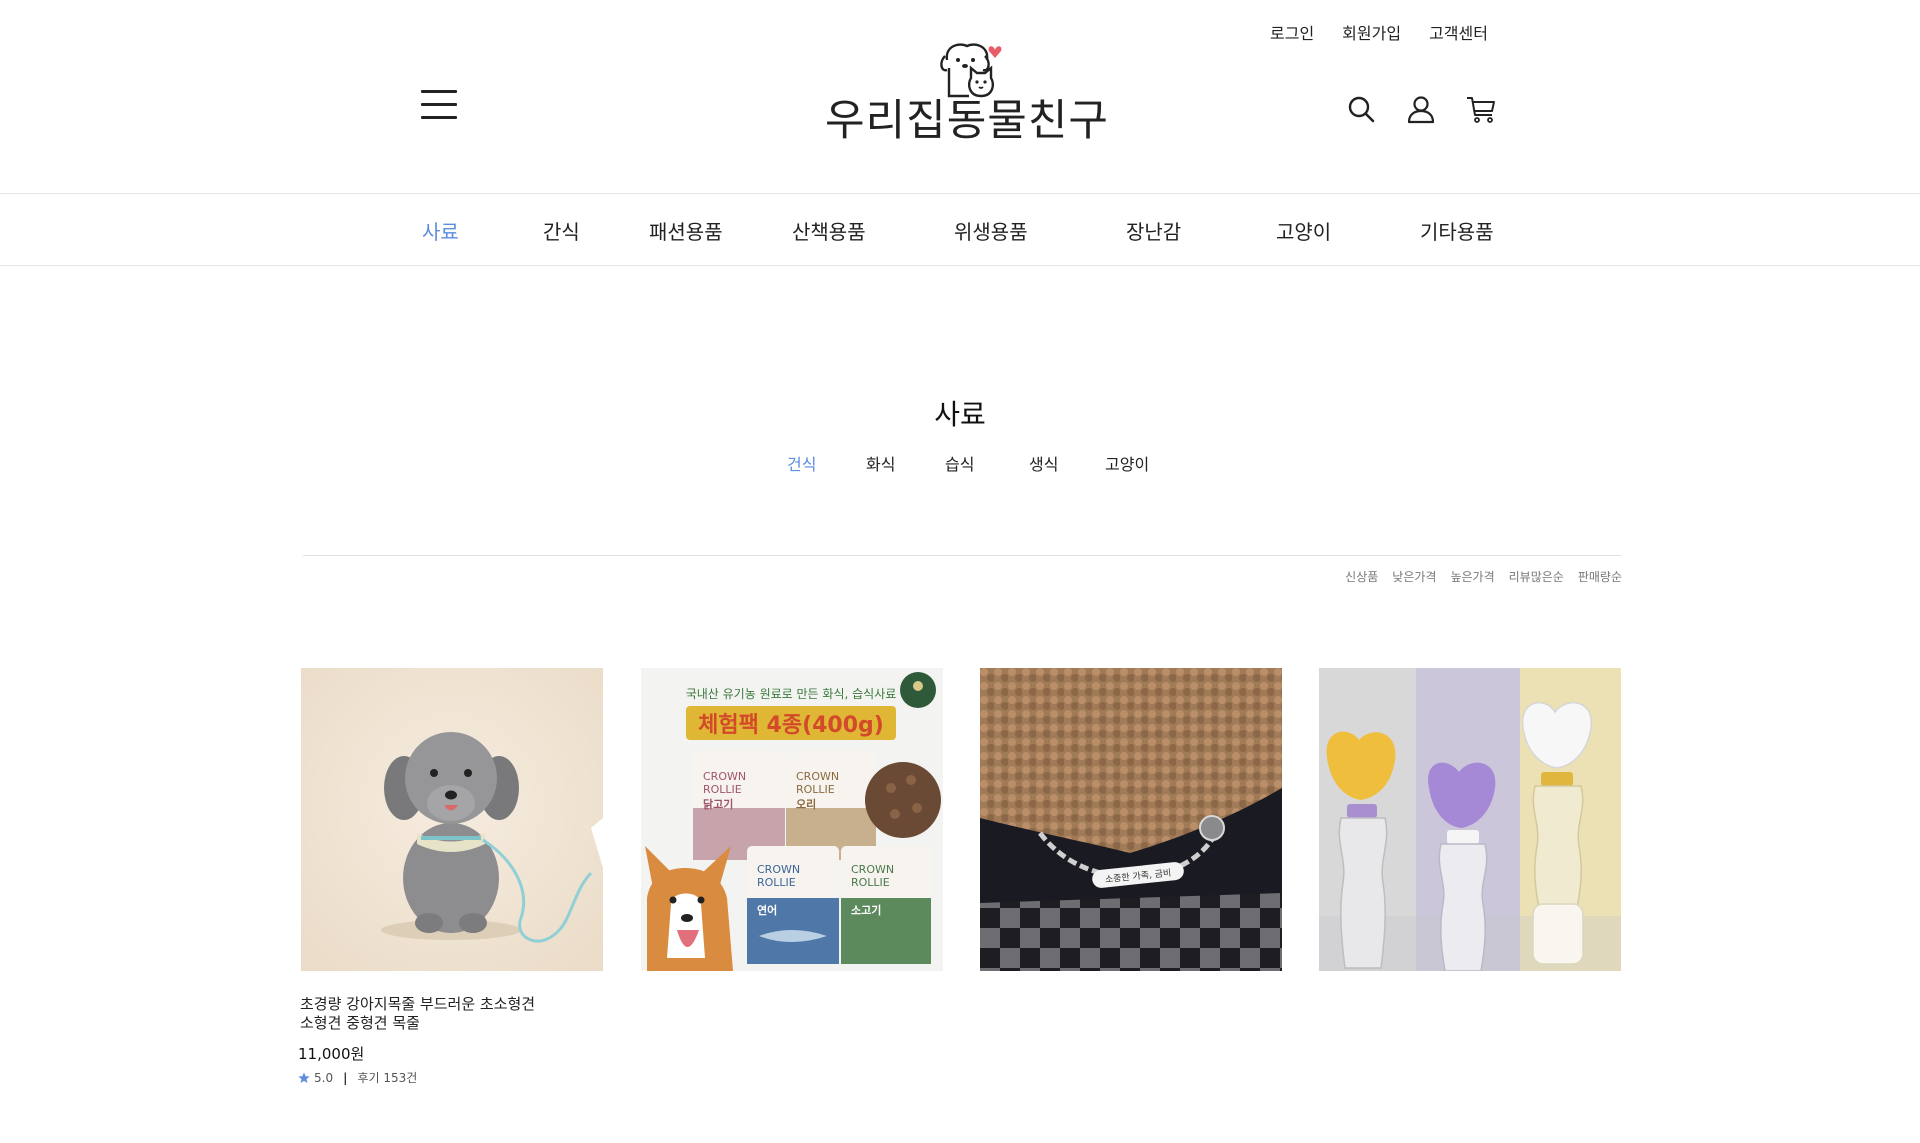 The width and height of the screenshot is (1920, 1143). Describe the element at coordinates (724, 776) in the screenshot. I see `bag1-brand: CROWN` at that location.